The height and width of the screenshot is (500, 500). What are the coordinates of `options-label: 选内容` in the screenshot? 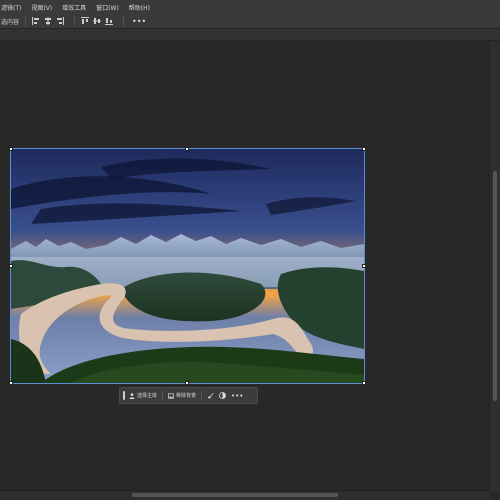 It's located at (10, 21).